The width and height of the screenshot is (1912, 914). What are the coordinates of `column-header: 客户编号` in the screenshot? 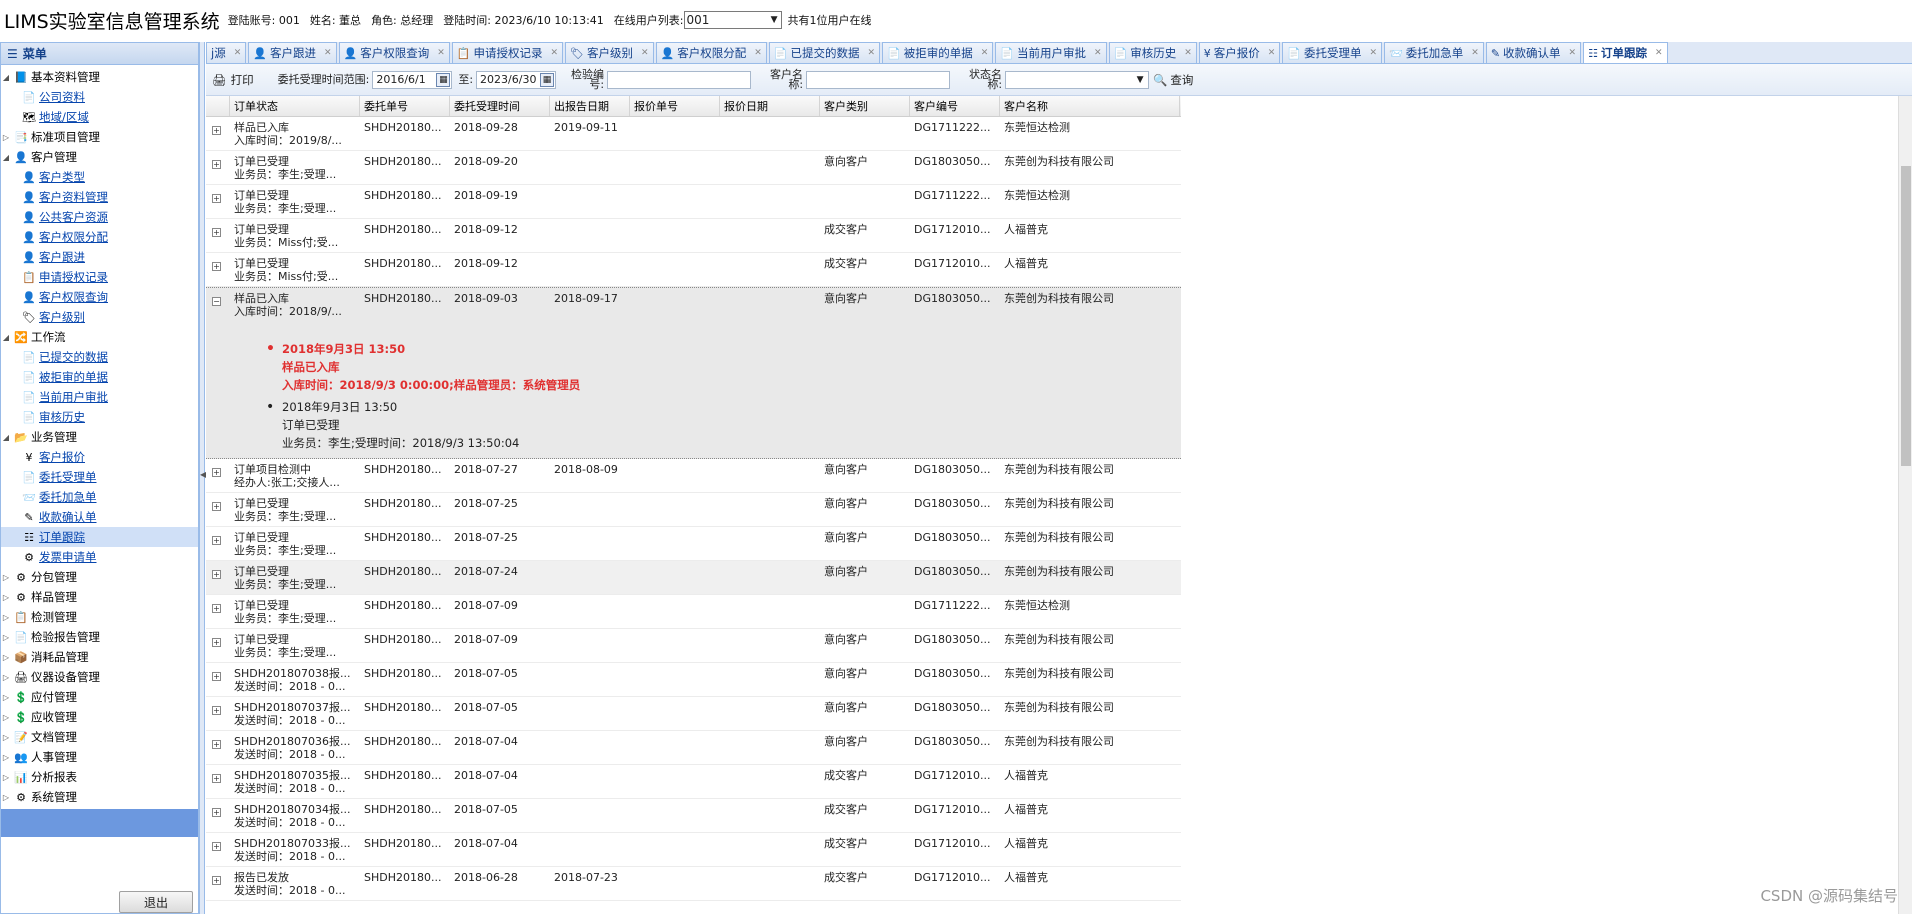 It's located at (955, 106).